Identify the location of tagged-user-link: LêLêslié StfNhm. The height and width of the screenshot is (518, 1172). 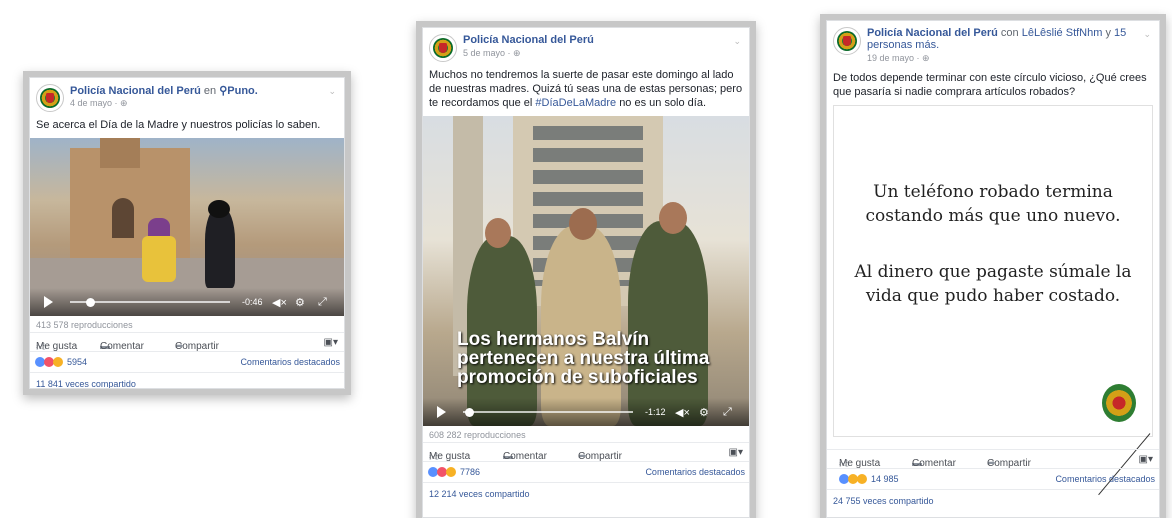
(1062, 33).